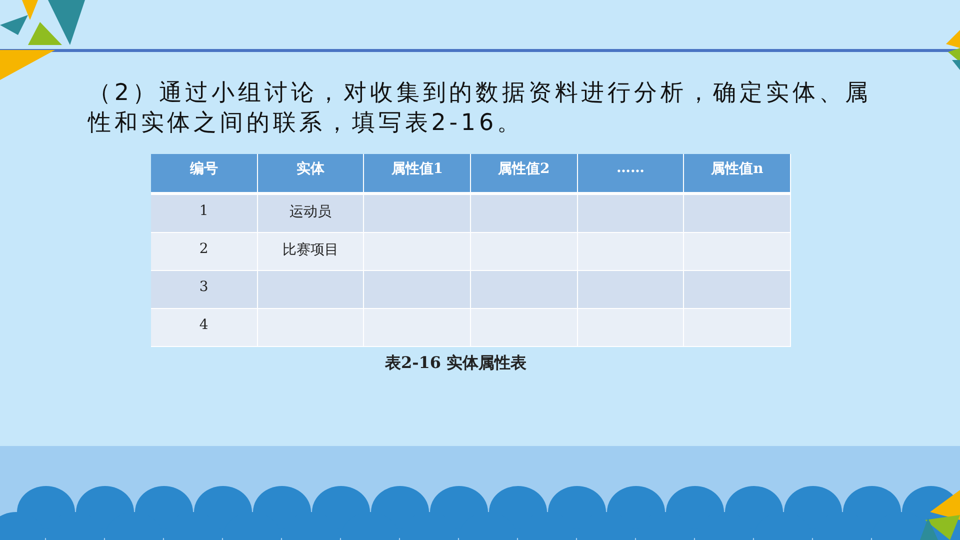 This screenshot has width=960, height=540. I want to click on table-caption: 表2-16 实体属性表, so click(456, 363).